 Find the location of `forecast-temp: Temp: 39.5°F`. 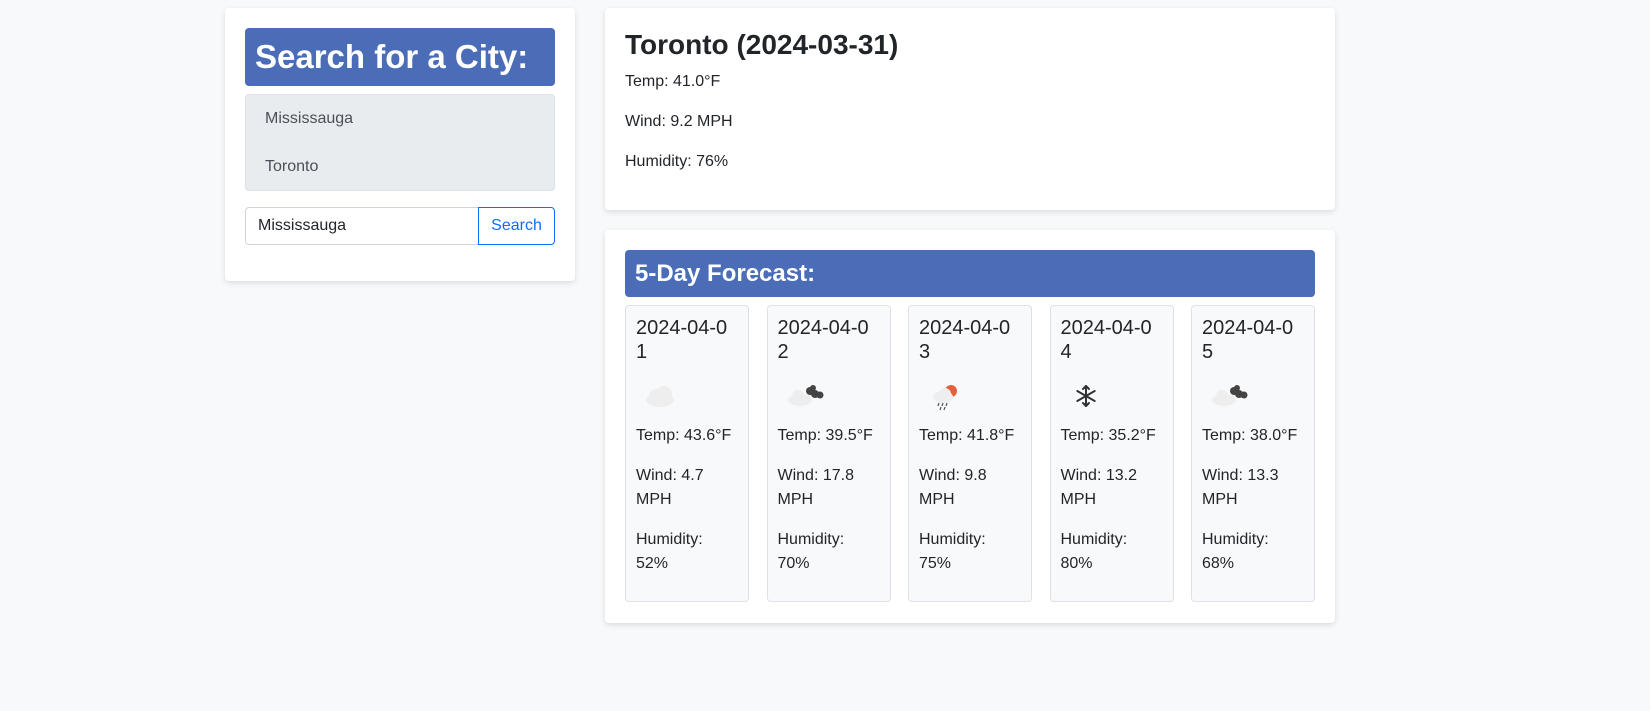

forecast-temp: Temp: 39.5°F is located at coordinates (825, 435).